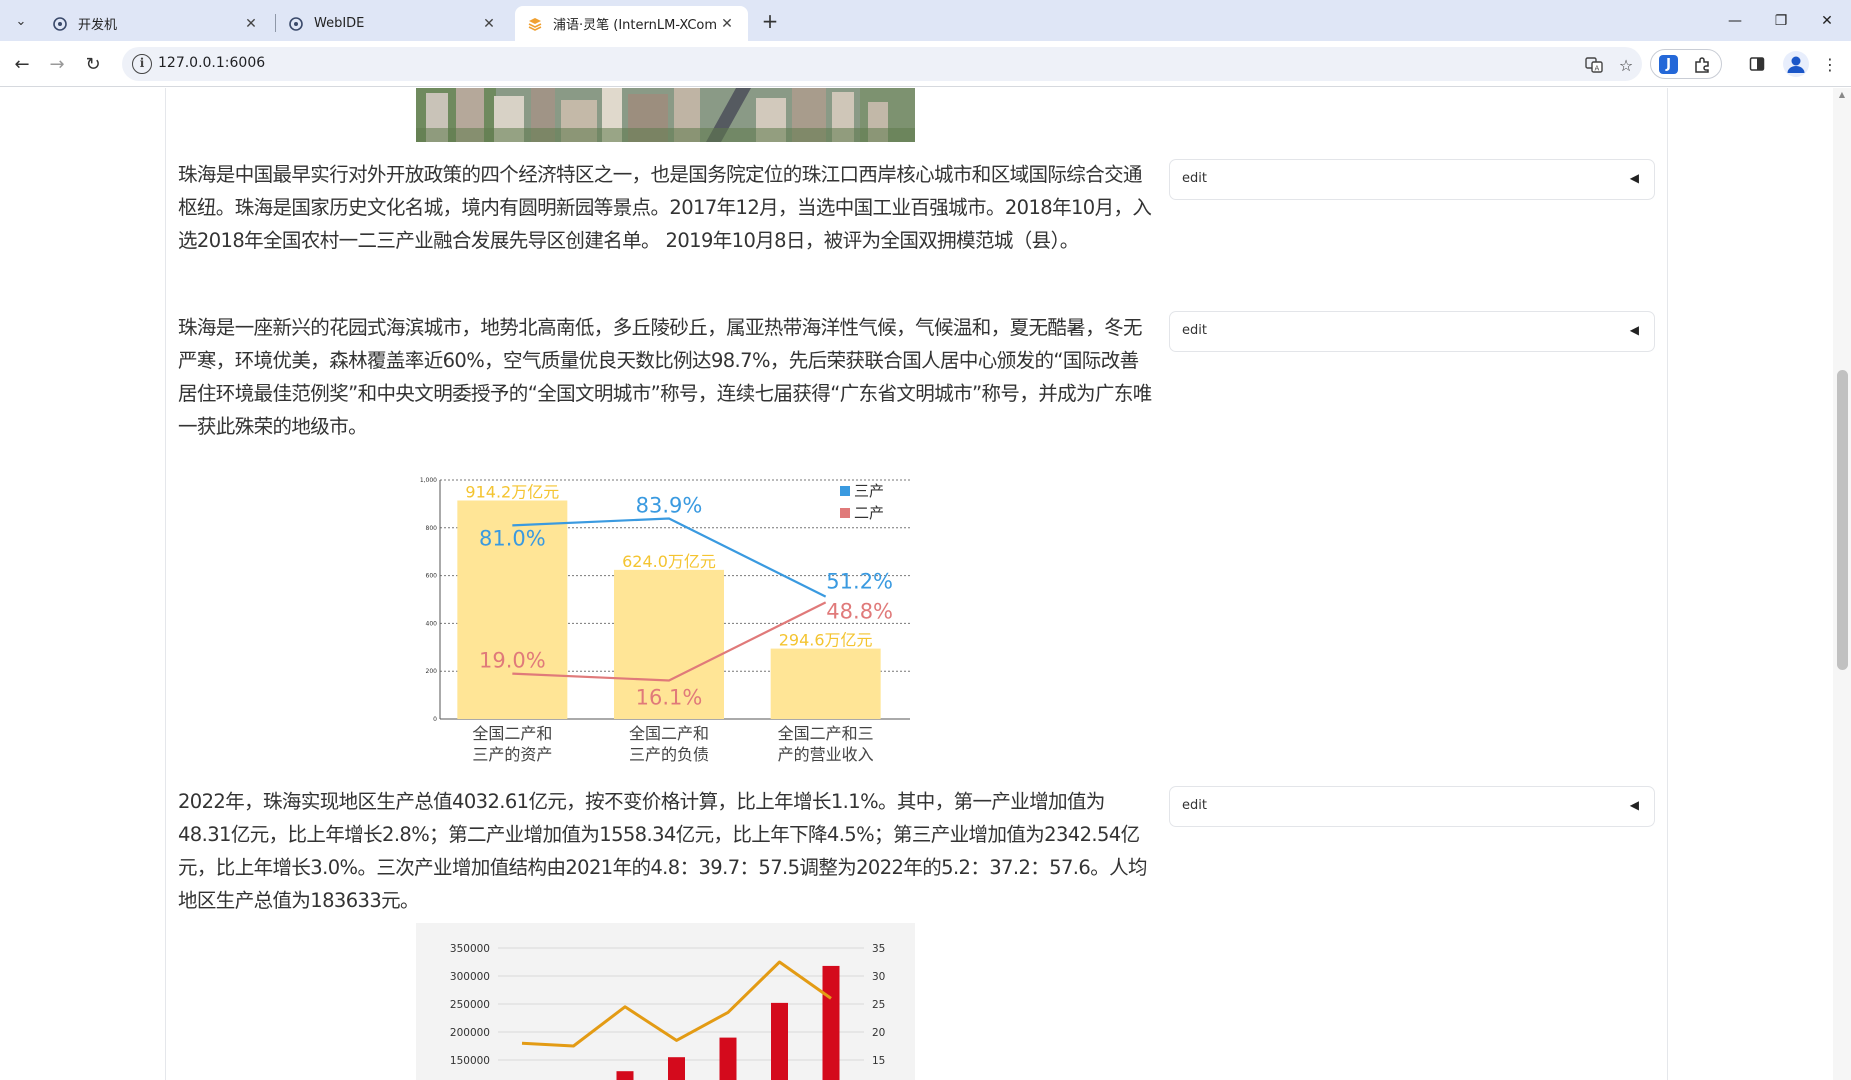 The width and height of the screenshot is (1851, 1080). What do you see at coordinates (878, 1005) in the screenshot?
I see `y-right-tick-label: 25` at bounding box center [878, 1005].